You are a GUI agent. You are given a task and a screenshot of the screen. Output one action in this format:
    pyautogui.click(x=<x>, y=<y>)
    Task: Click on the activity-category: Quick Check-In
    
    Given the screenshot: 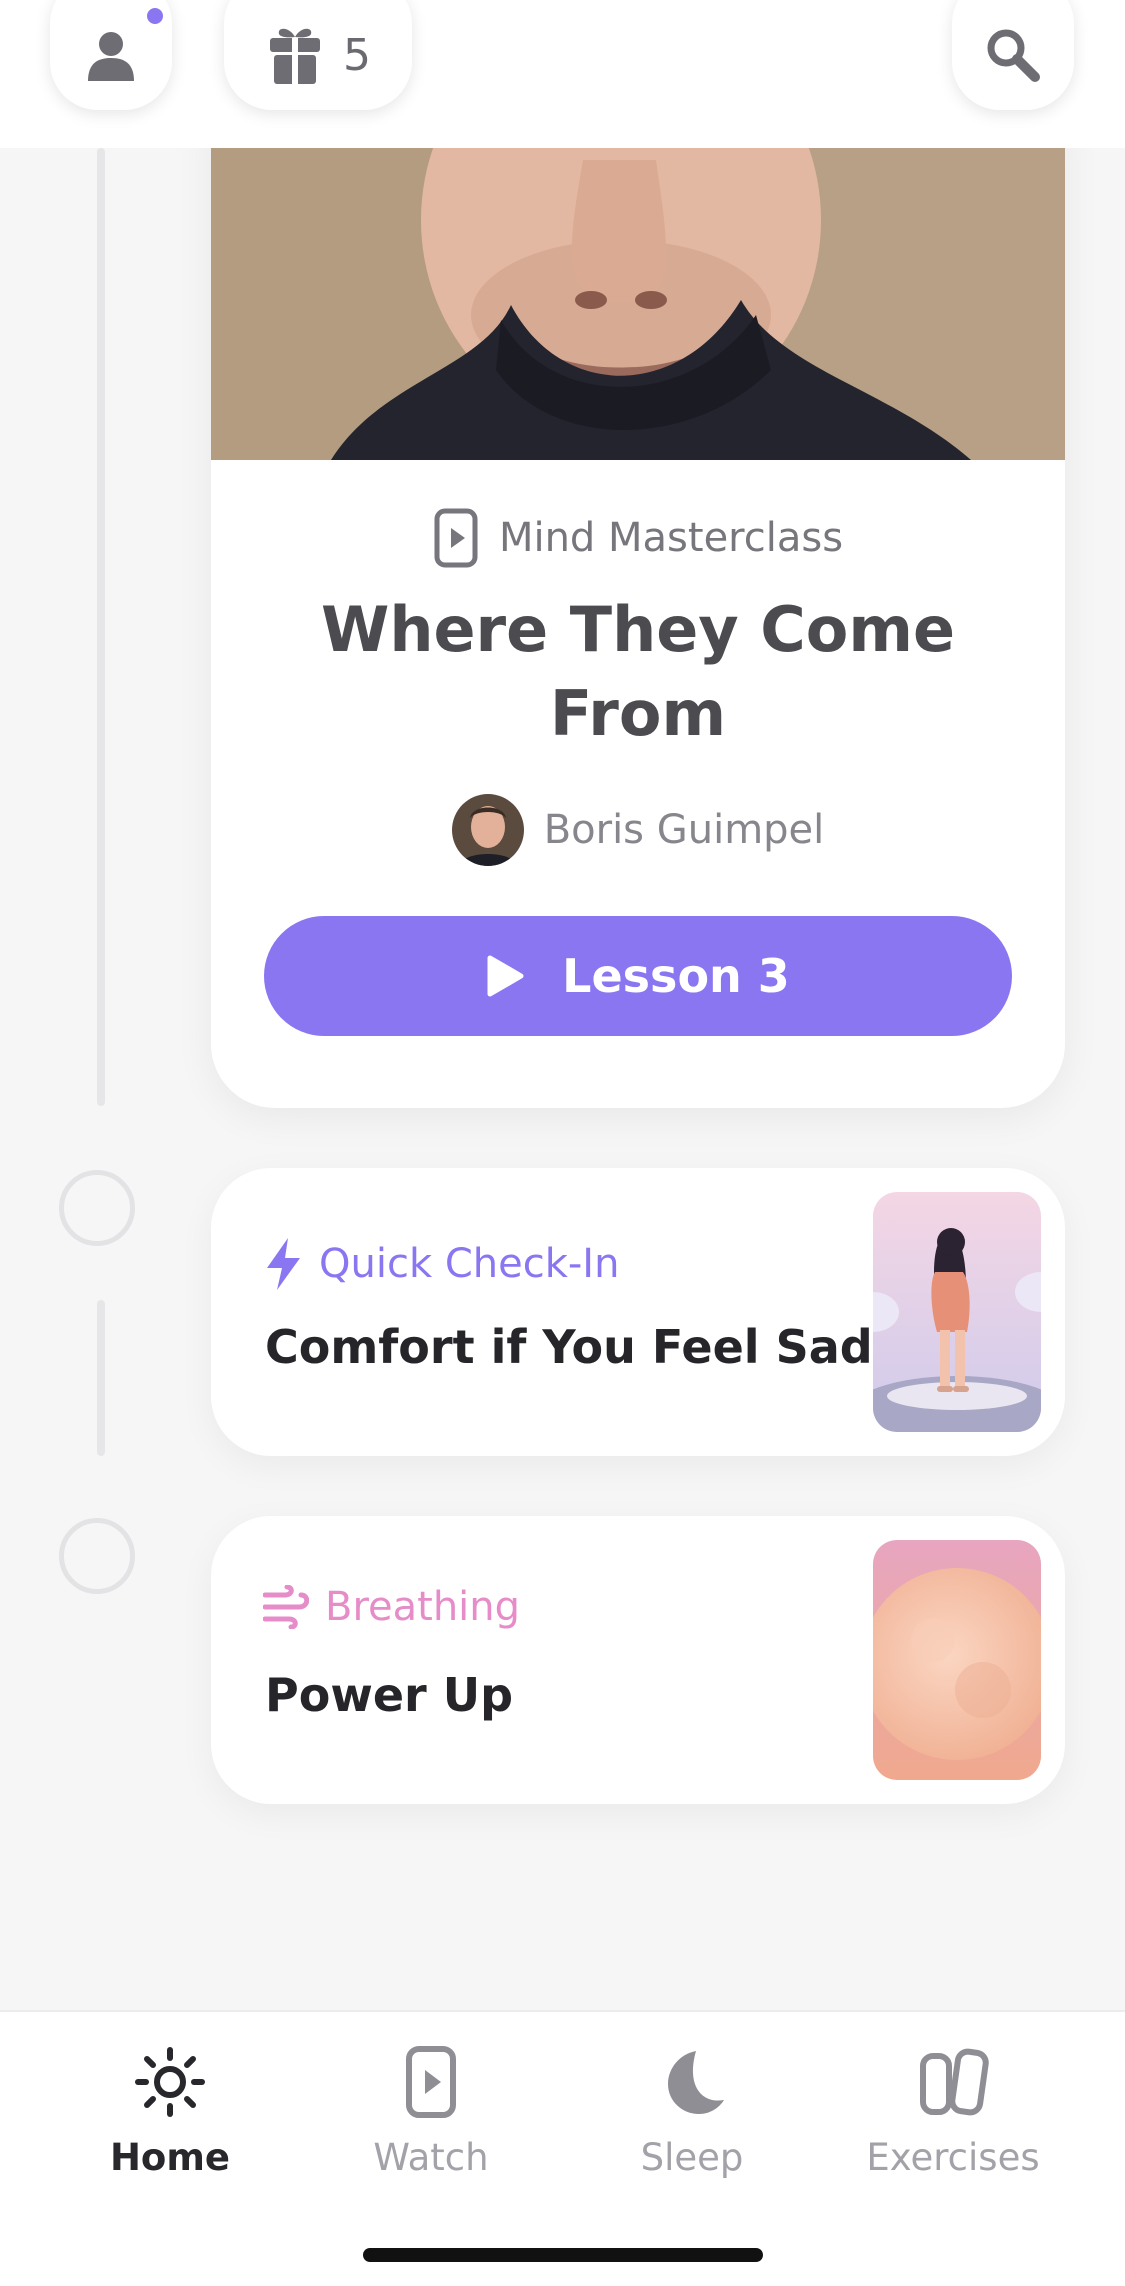 What is the action you would take?
    pyautogui.click(x=441, y=1264)
    